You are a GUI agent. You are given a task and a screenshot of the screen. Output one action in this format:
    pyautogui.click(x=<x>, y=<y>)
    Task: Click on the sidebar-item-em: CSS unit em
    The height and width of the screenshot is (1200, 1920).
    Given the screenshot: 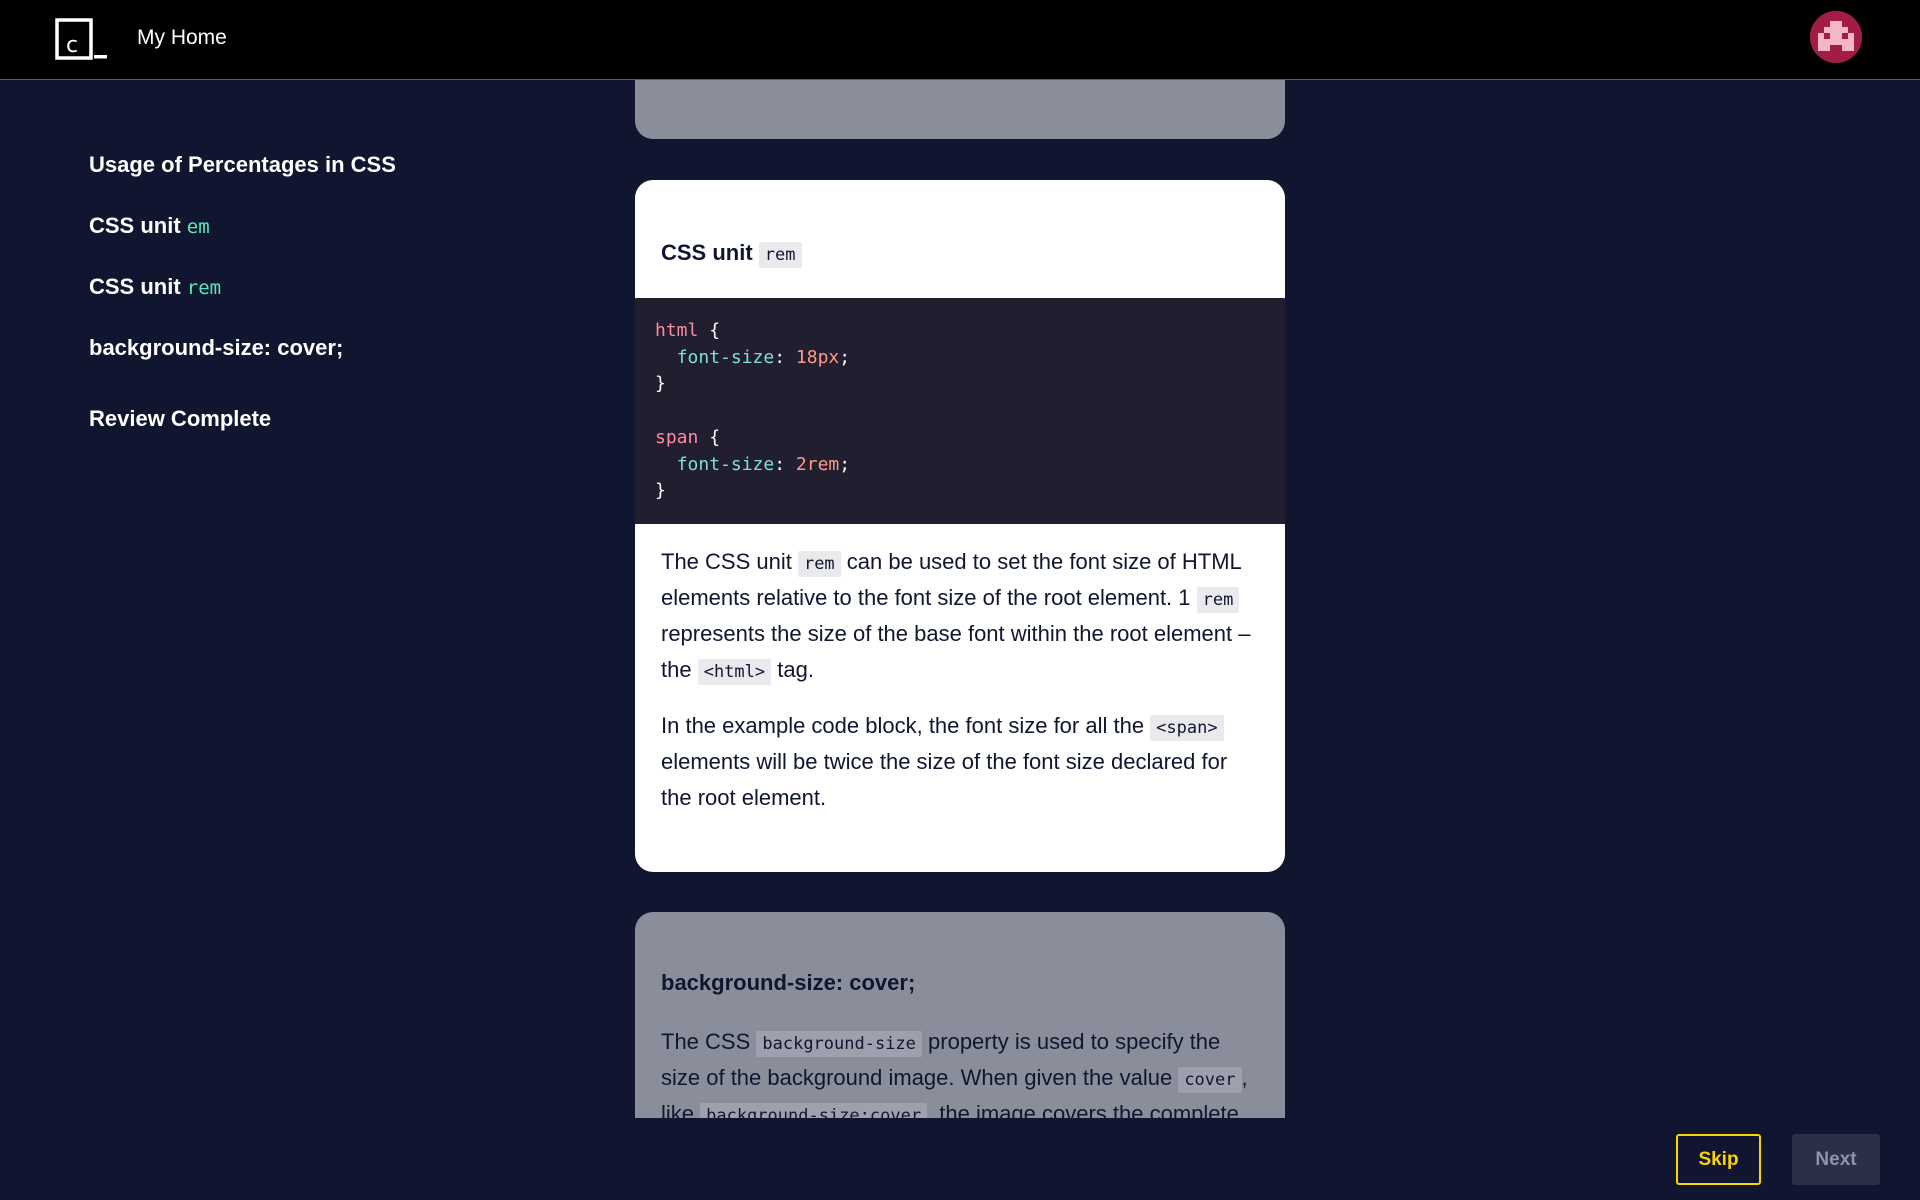 What is the action you would take?
    pyautogui.click(x=329, y=228)
    